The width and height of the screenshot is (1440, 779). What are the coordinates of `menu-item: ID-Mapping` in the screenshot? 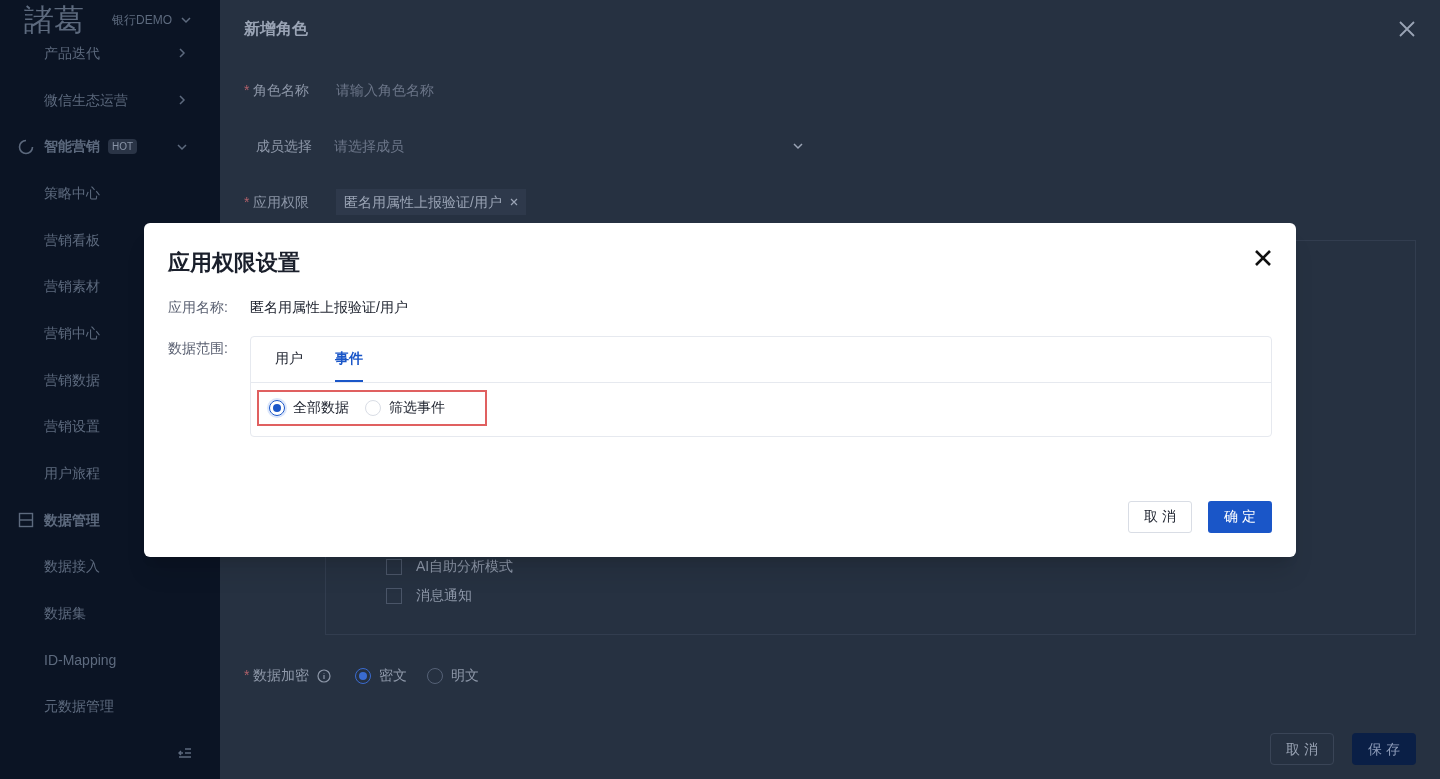 It's located at (110, 660).